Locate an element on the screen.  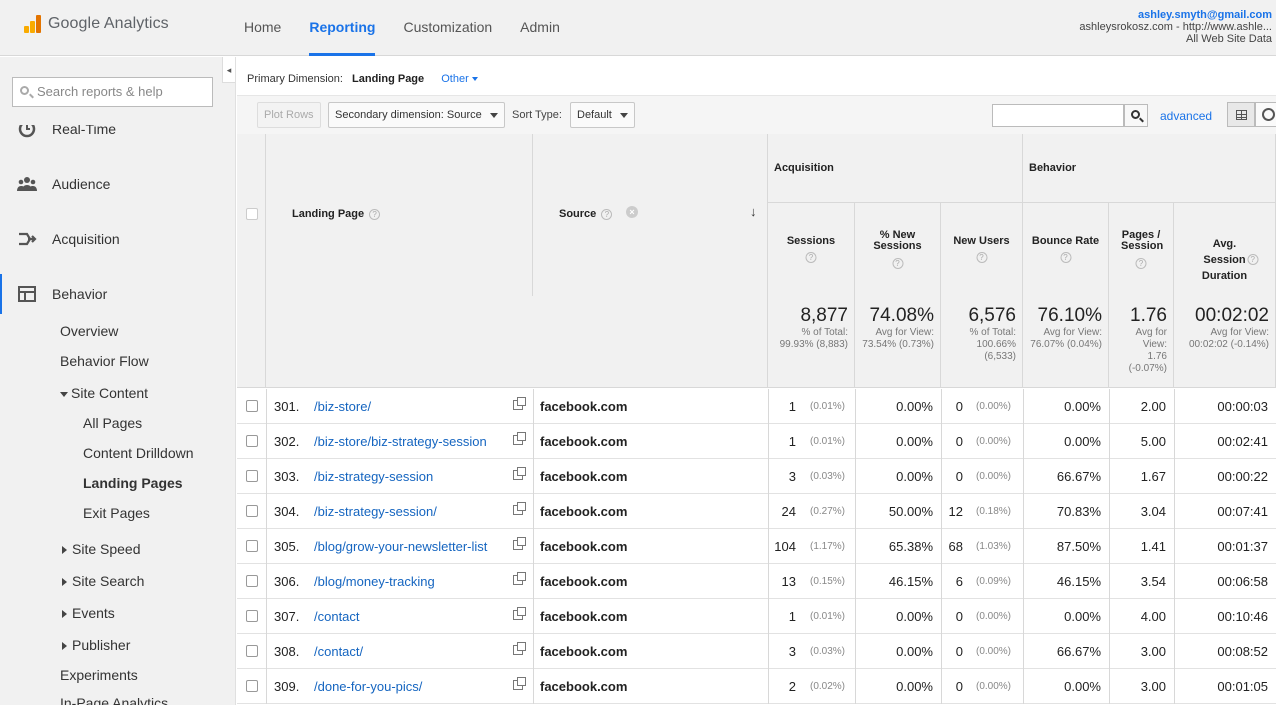
tab-home: Home is located at coordinates (262, 28).